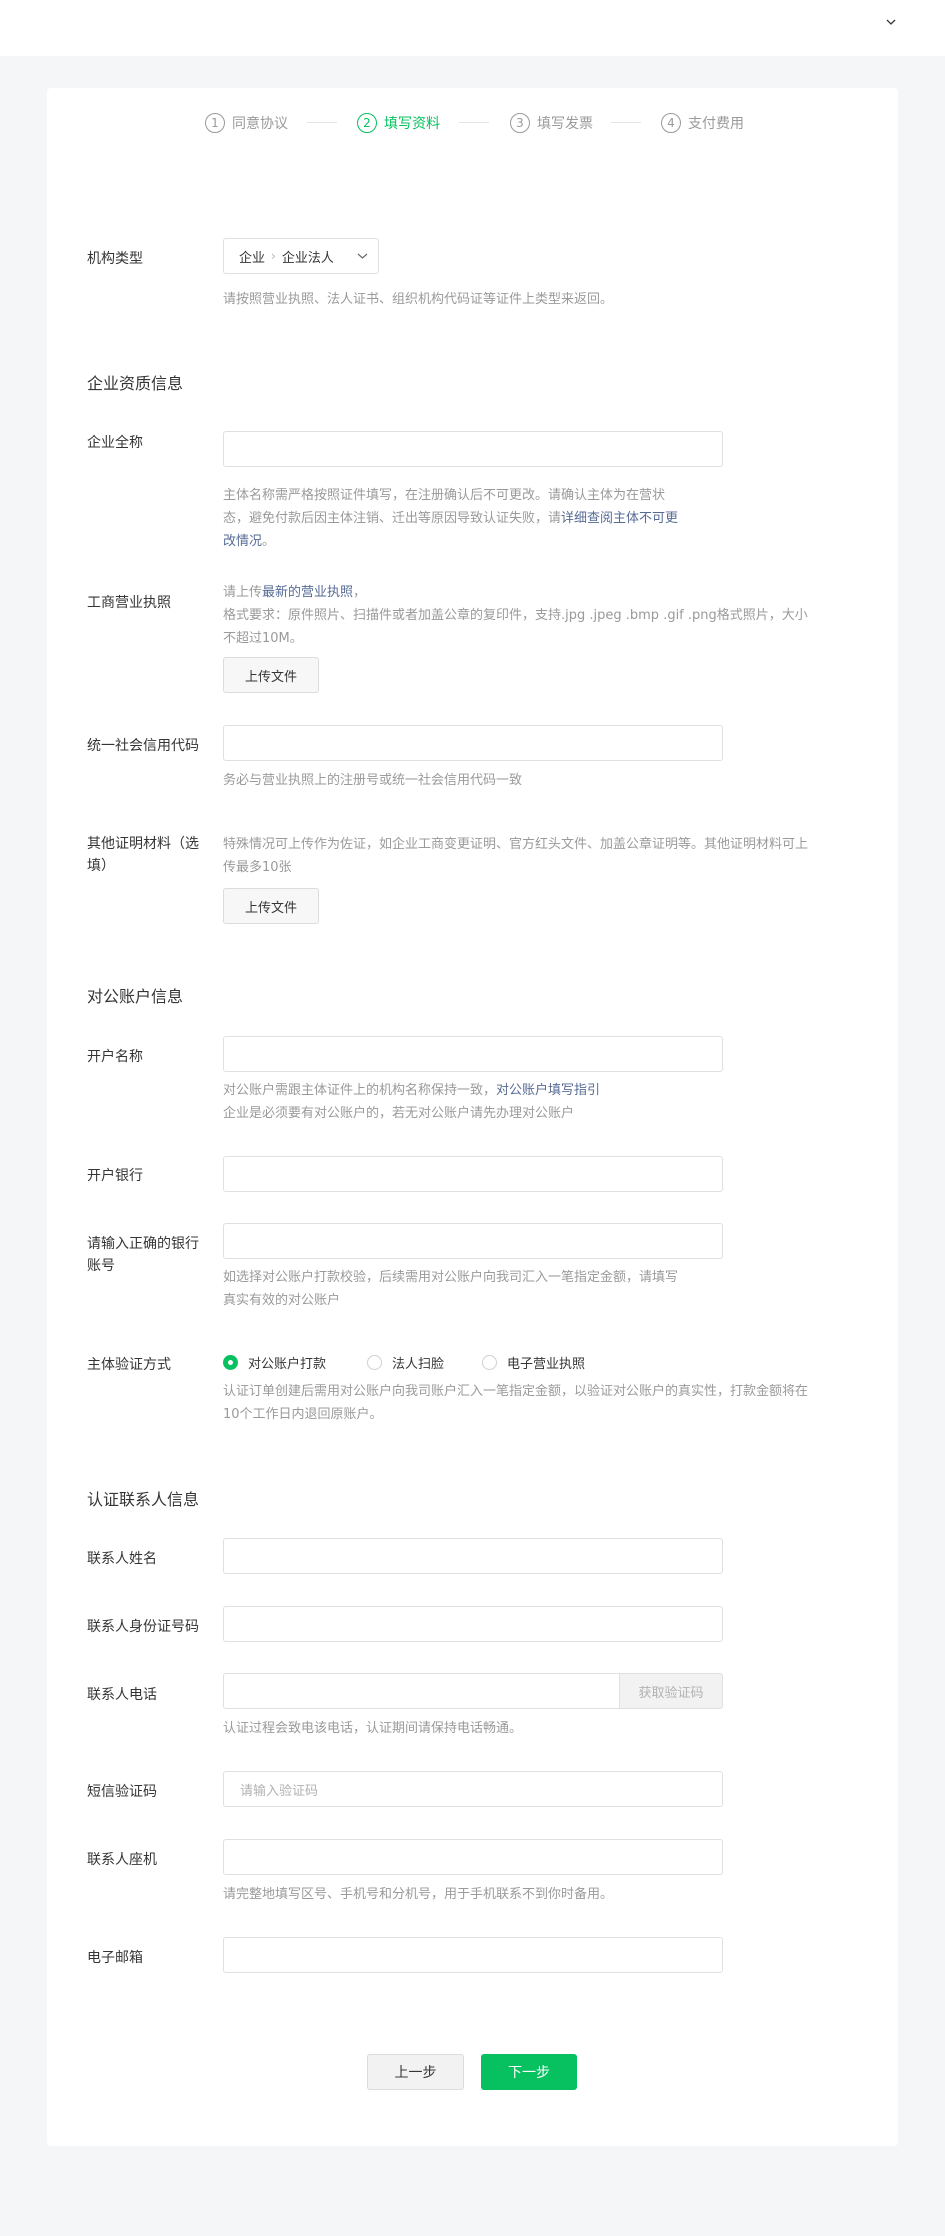 The image size is (945, 2236). What do you see at coordinates (101, 866) in the screenshot?
I see `label-line: 填）` at bounding box center [101, 866].